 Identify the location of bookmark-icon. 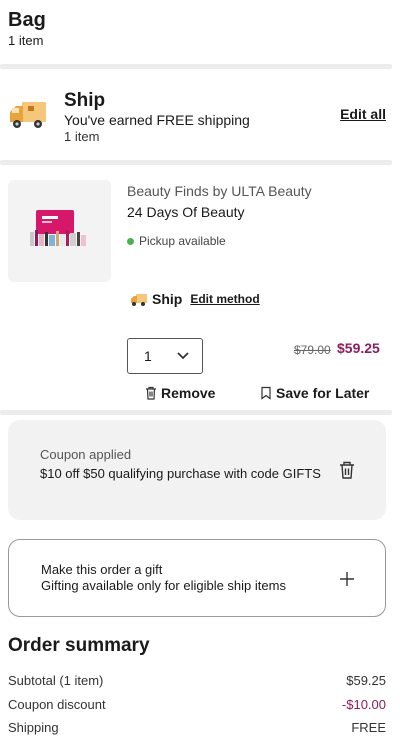
(266, 393).